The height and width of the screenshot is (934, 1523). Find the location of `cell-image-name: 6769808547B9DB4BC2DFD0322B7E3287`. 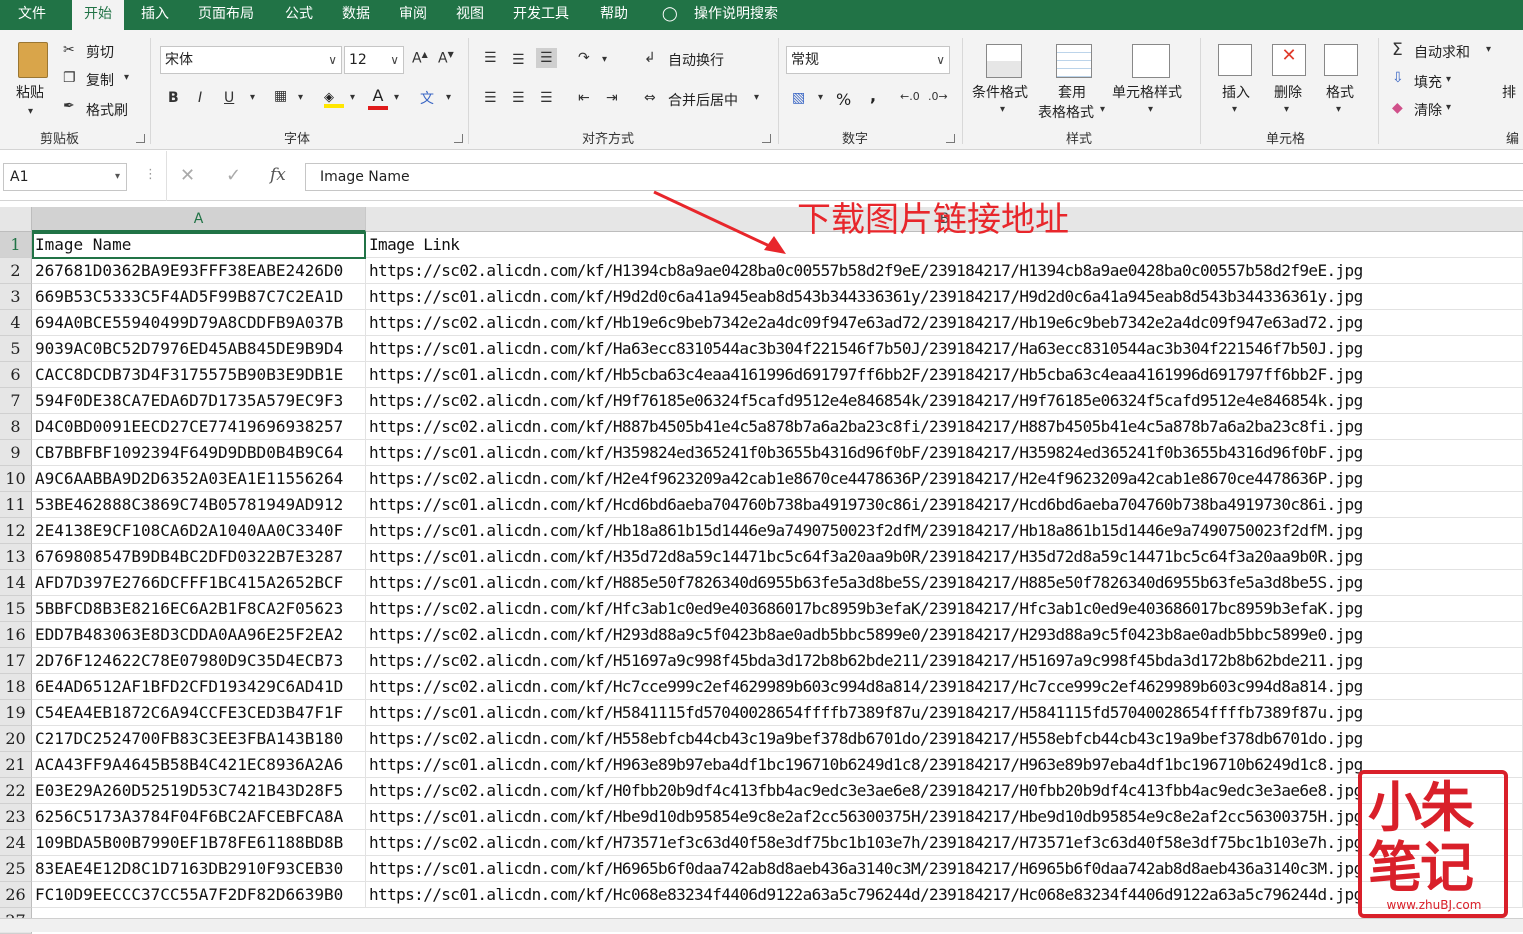

cell-image-name: 6769808547B9DB4BC2DFD0322B7E3287 is located at coordinates (199, 557).